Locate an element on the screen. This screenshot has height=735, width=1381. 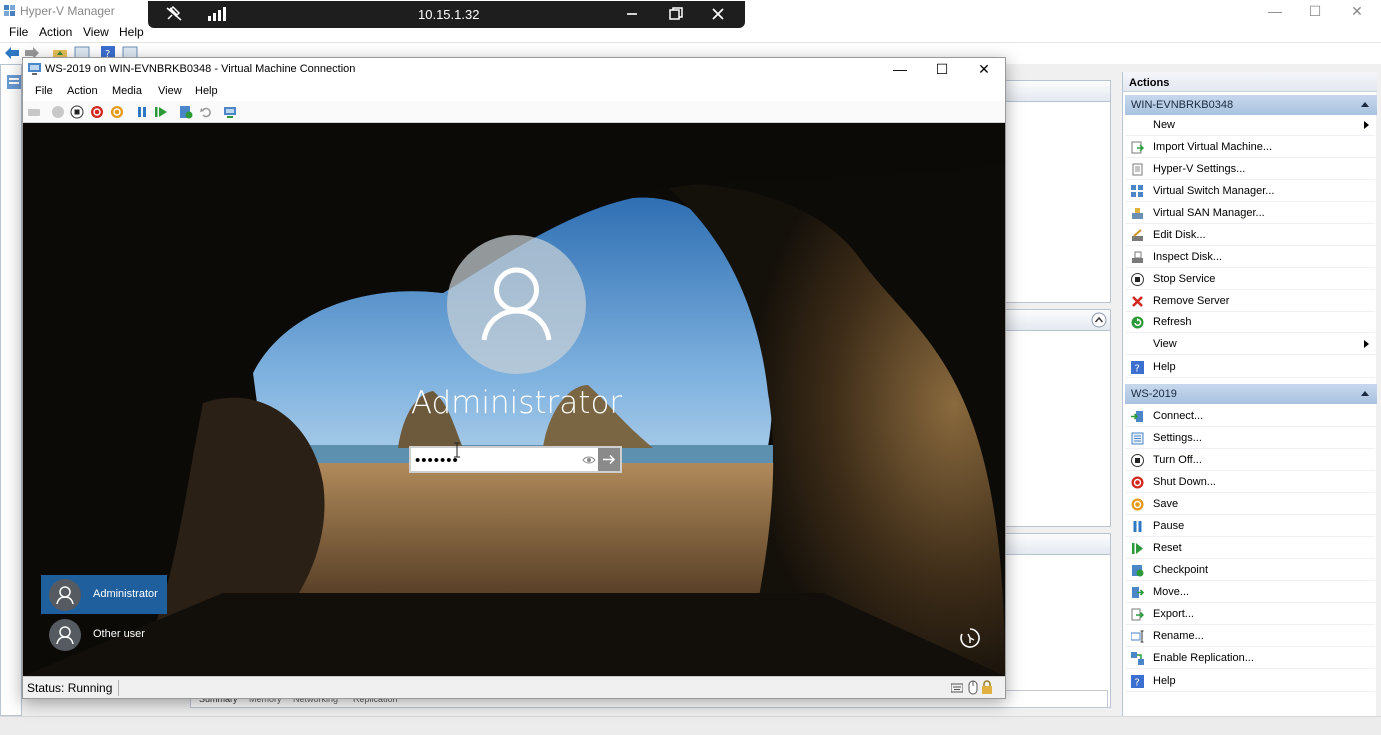
server-tree-icon is located at coordinates (14, 82).